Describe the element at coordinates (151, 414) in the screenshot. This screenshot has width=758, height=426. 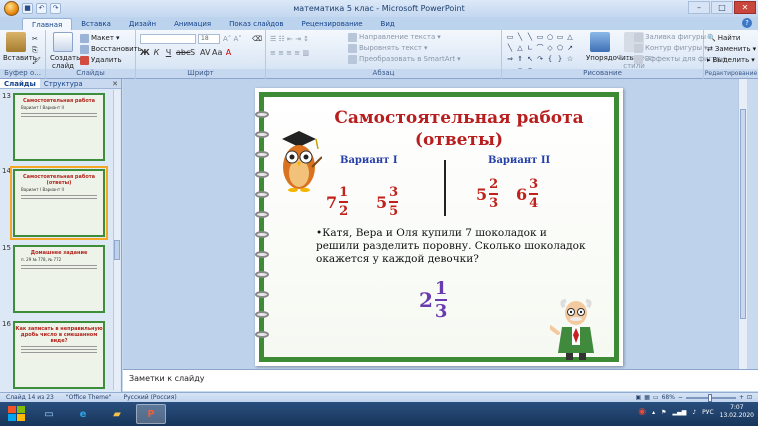
I see `powerpoint-taskbar-icon: P` at that location.